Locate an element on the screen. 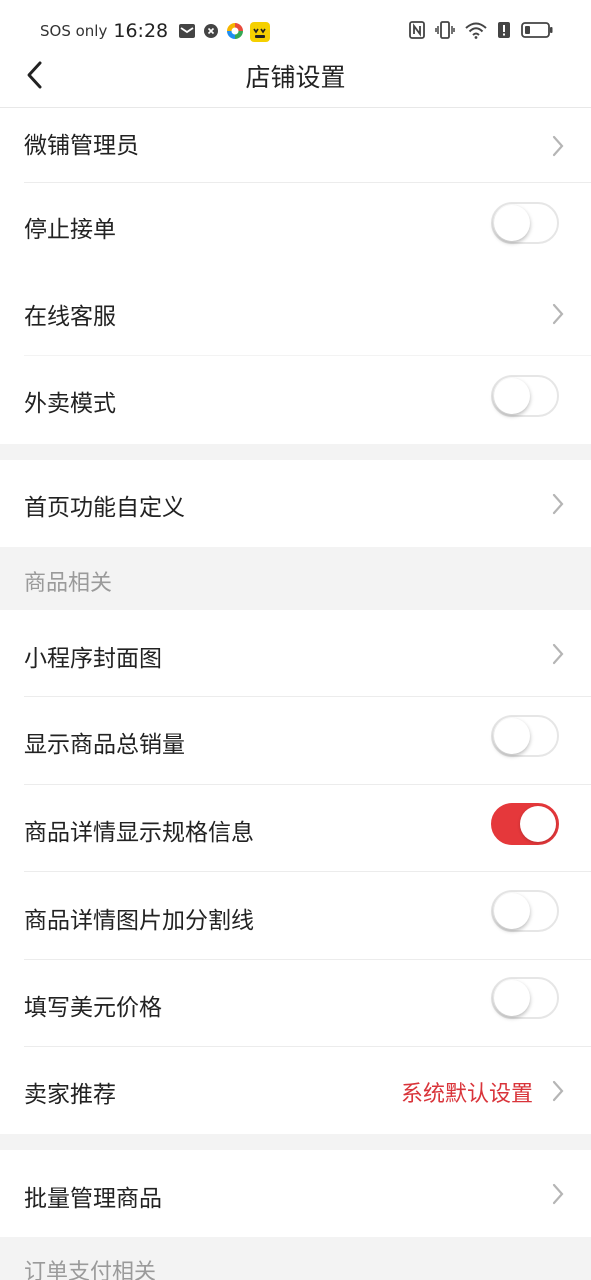 Image resolution: width=591 pixels, height=1280 pixels. row-show-total-sales: 显示商品总销量 is located at coordinates (295, 741).